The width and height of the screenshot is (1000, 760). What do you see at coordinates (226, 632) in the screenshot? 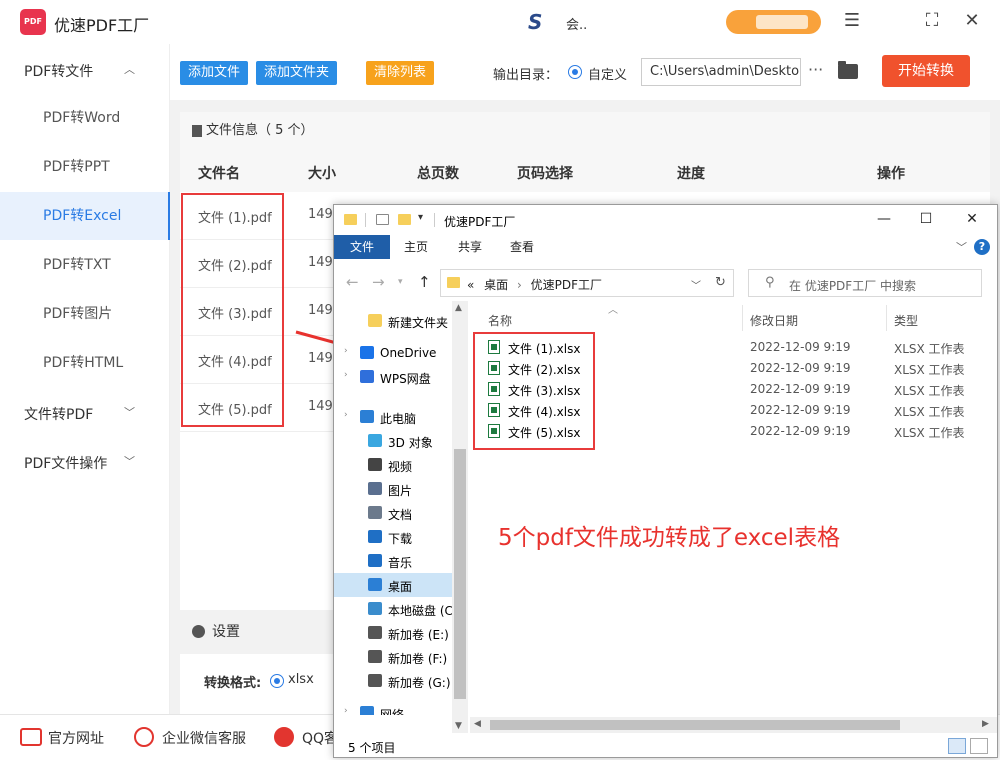
I see `settings-title: 设置` at bounding box center [226, 632].